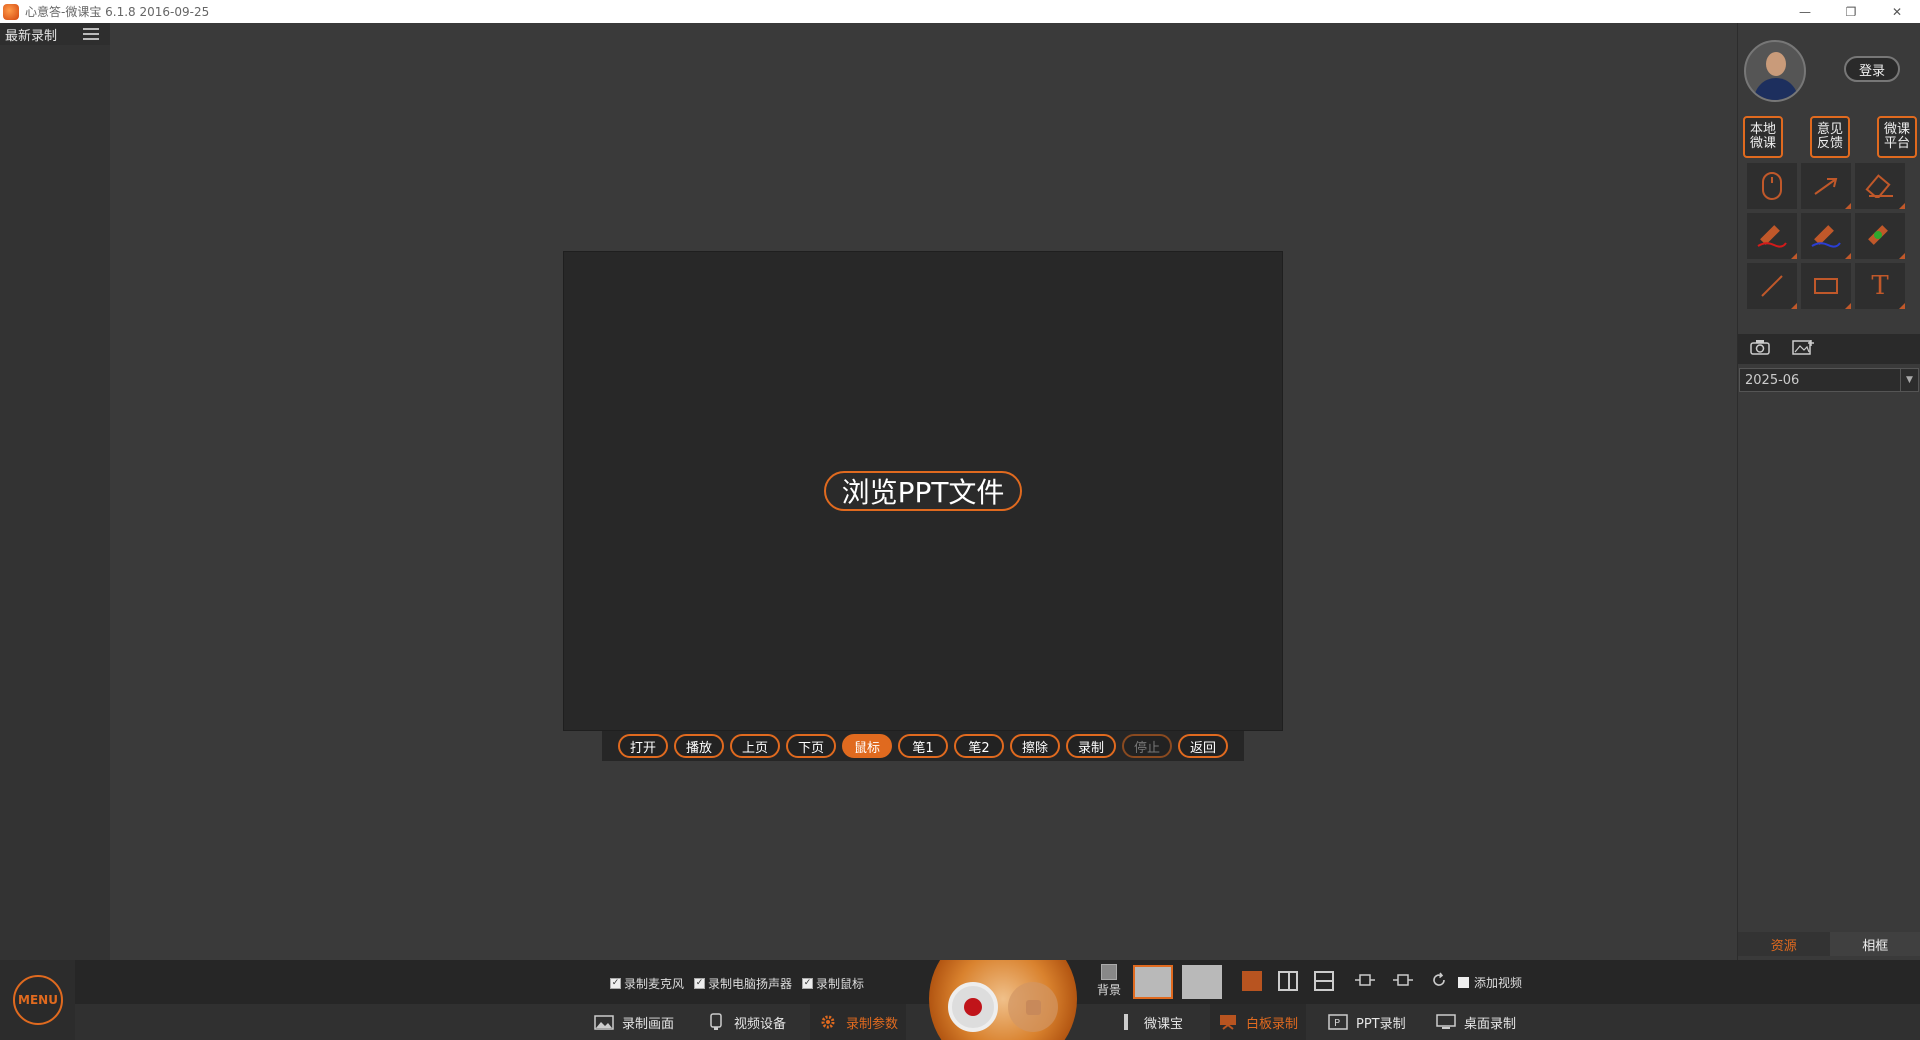 The height and width of the screenshot is (1040, 1920). I want to click on start-record-button, so click(973, 1007).